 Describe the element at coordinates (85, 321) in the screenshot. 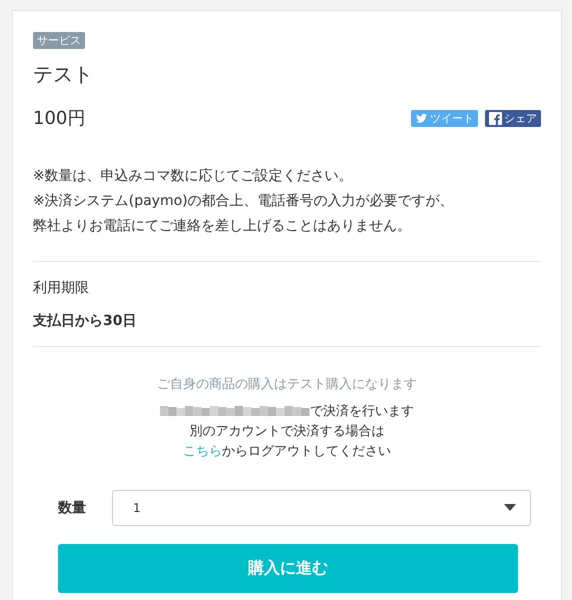

I see `validity-value: 支払日から30日` at that location.